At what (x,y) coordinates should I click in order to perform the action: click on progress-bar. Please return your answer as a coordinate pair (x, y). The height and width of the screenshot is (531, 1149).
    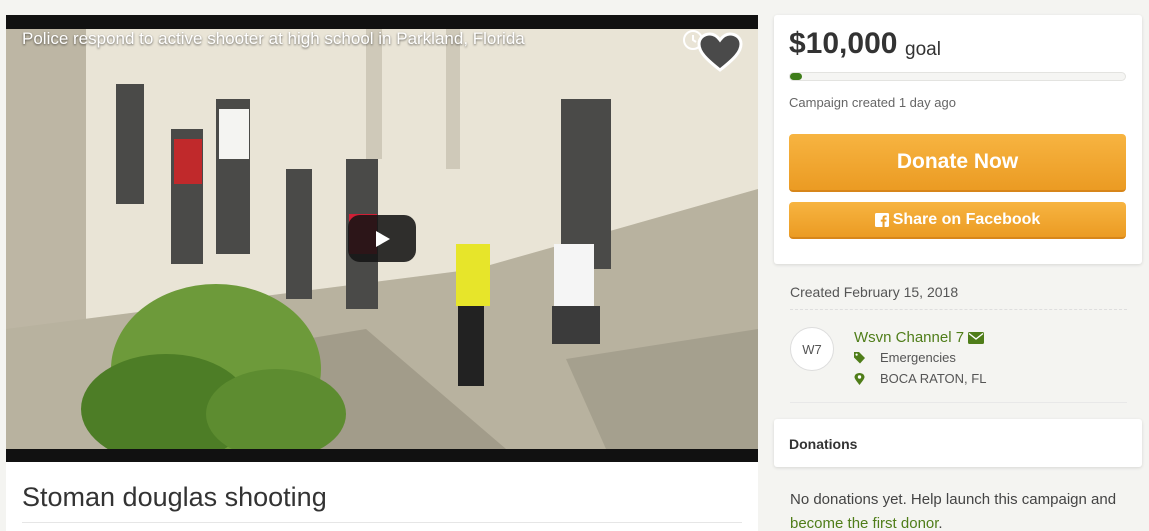
    Looking at the image, I should click on (957, 76).